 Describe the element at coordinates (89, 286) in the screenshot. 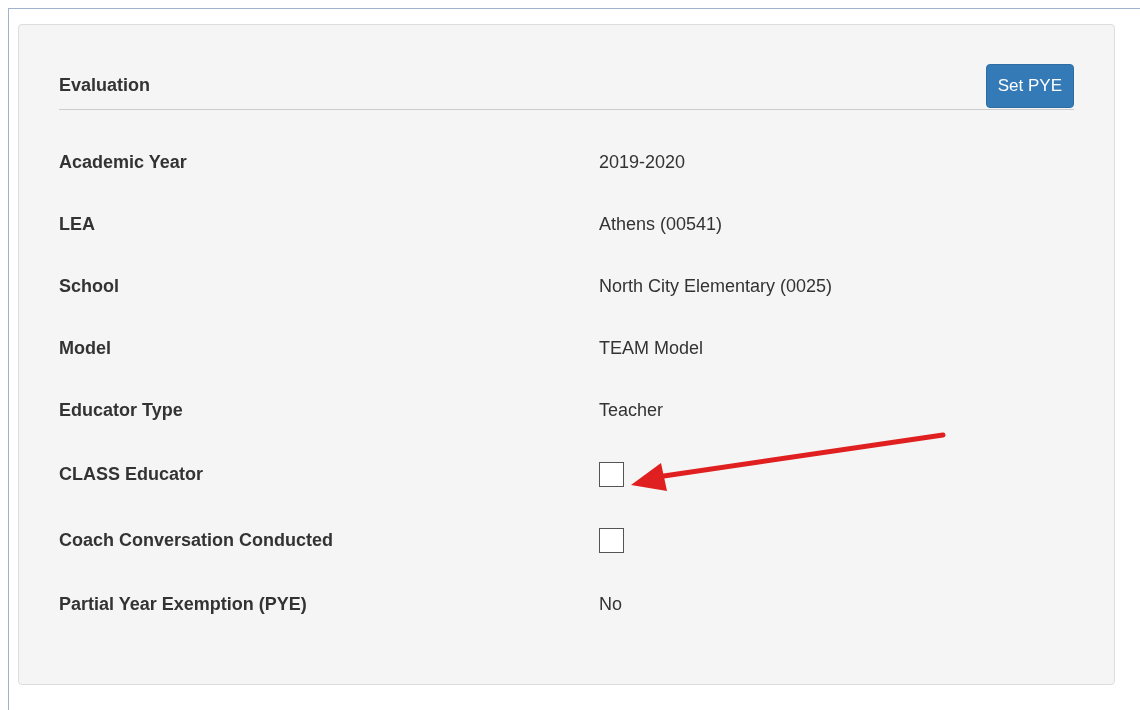

I see `field-label: School` at that location.